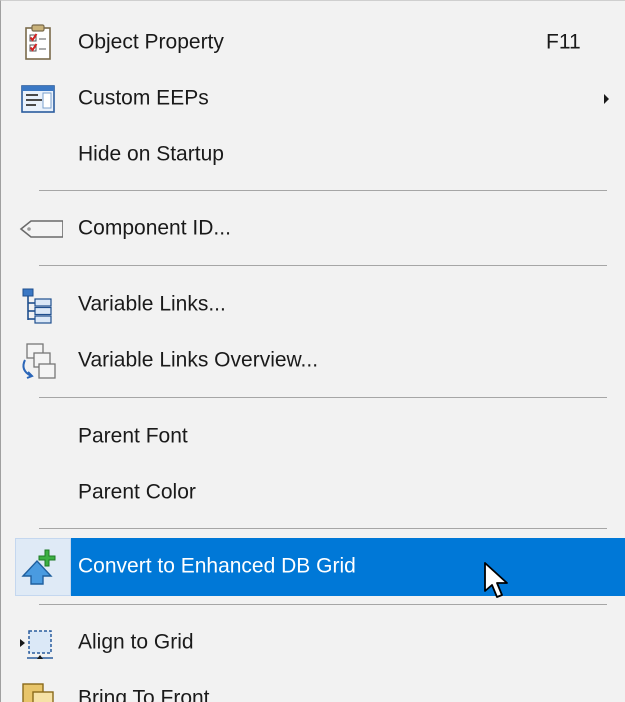 The width and height of the screenshot is (625, 702). I want to click on menu-item-hide-on-startup: Hide on Startup, so click(313, 155).